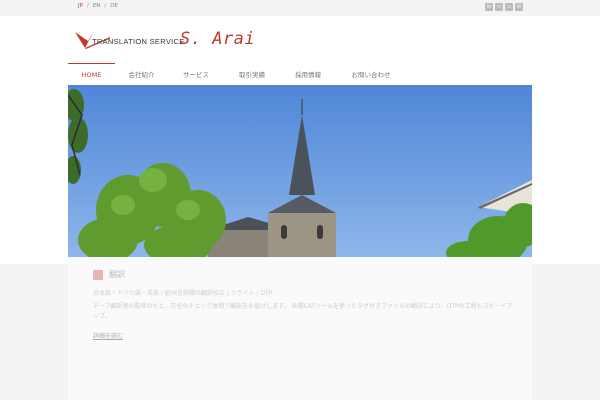 The image size is (600, 400). Describe the element at coordinates (108, 335) in the screenshot. I see `read-more-link: 詳細を読む` at that location.